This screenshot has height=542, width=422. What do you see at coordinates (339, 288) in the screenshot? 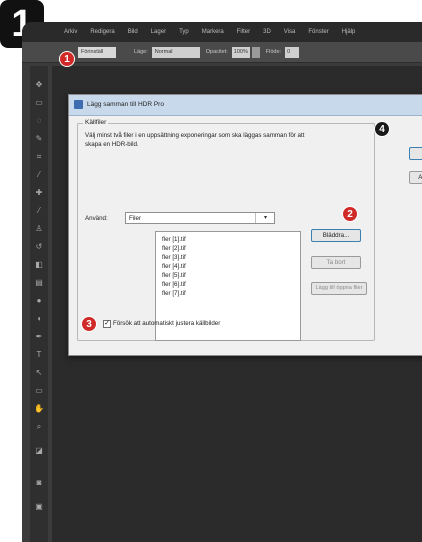
I see `add-open-files-button: Lägg till öppna filer` at bounding box center [339, 288].